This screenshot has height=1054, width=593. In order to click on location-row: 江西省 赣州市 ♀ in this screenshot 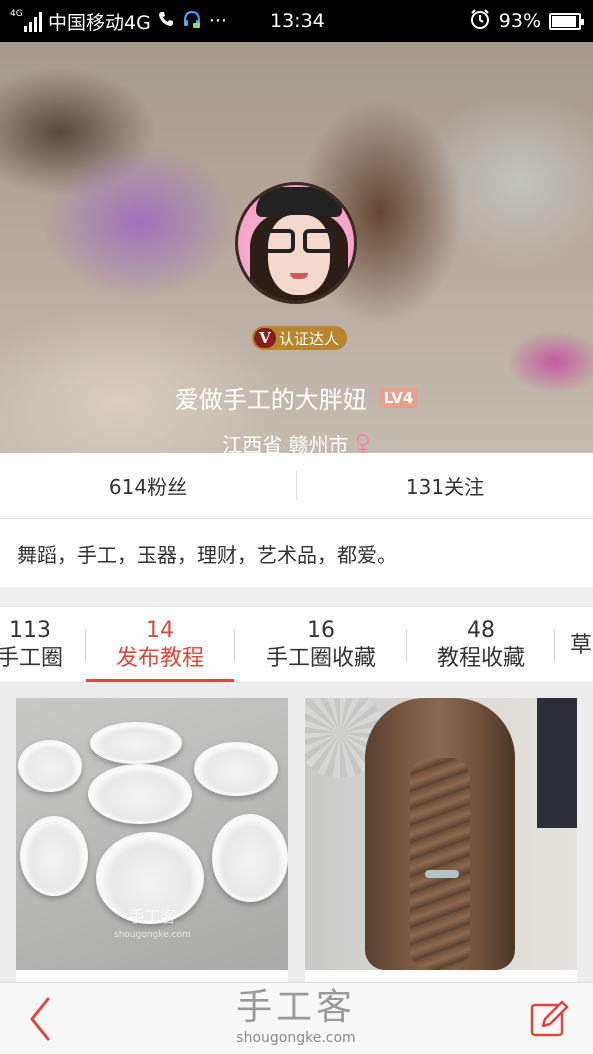, I will do `click(296, 441)`.